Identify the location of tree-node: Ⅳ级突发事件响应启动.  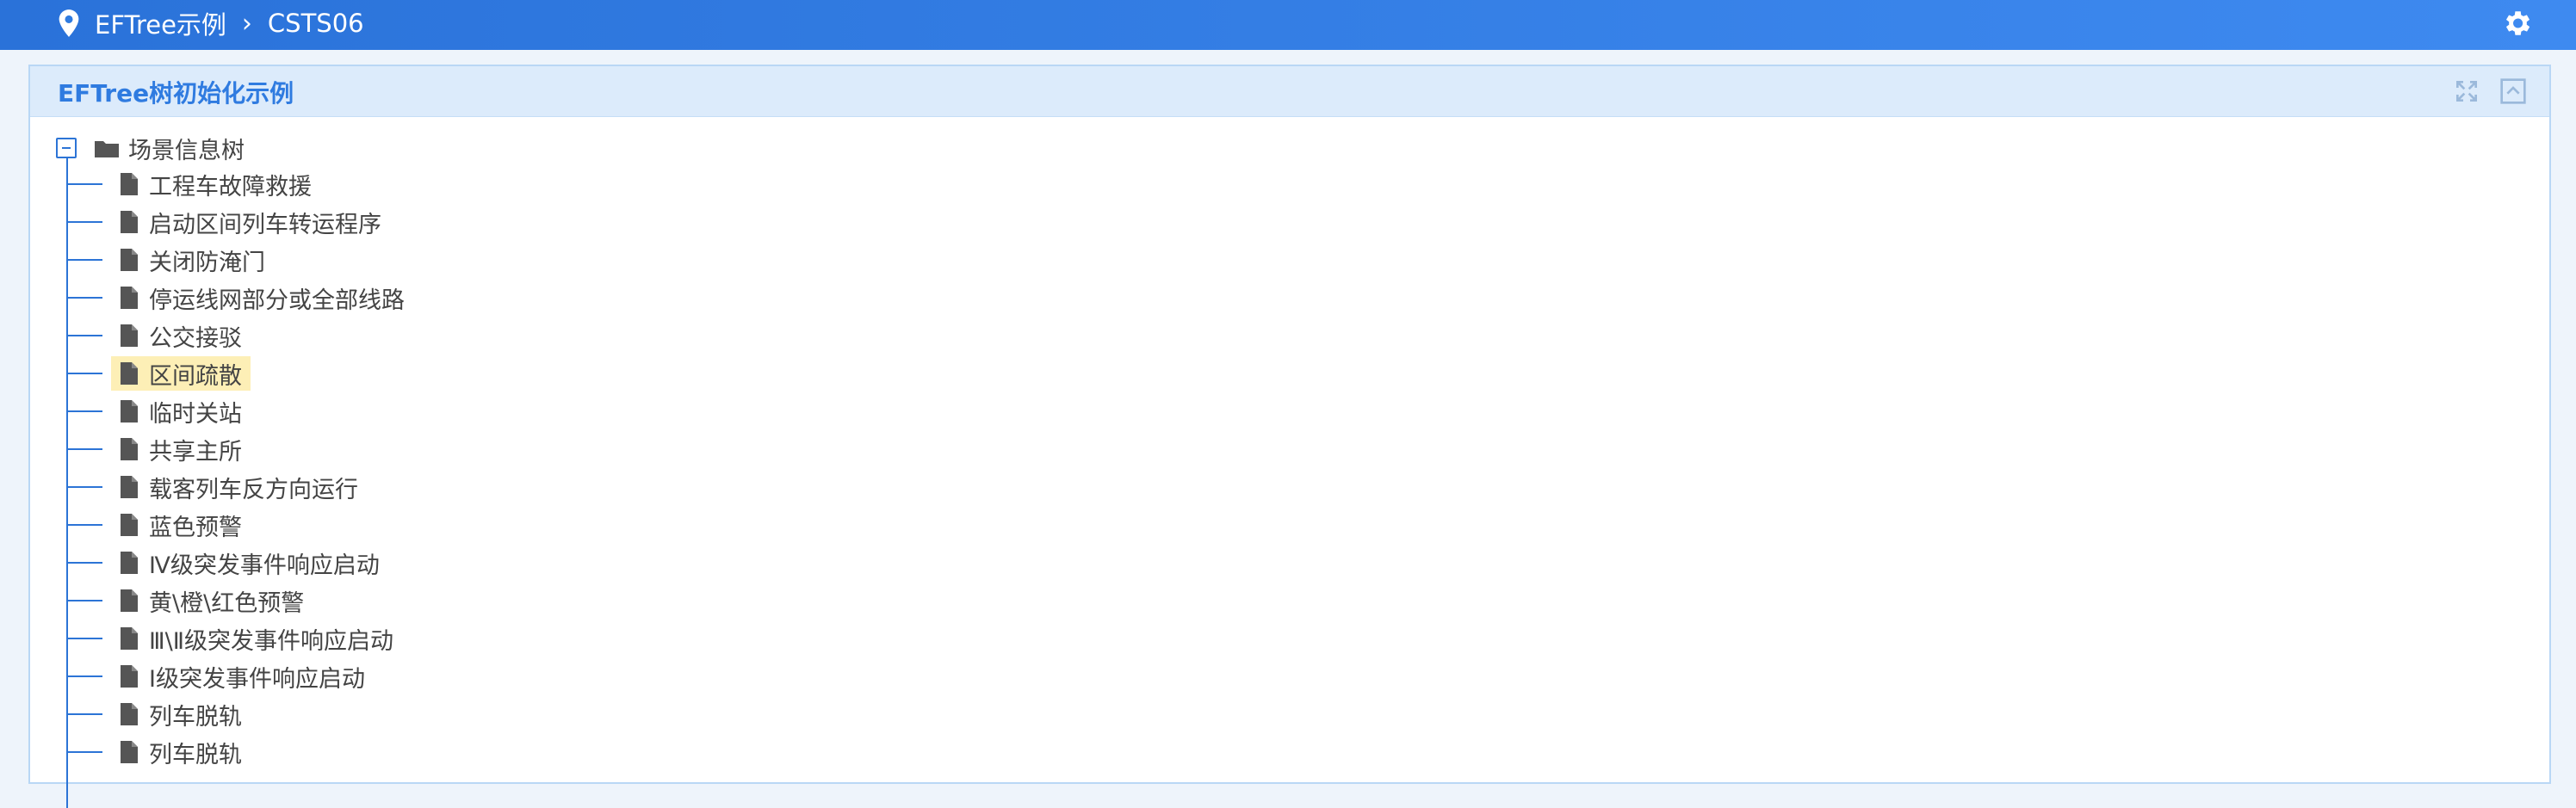
(227, 563).